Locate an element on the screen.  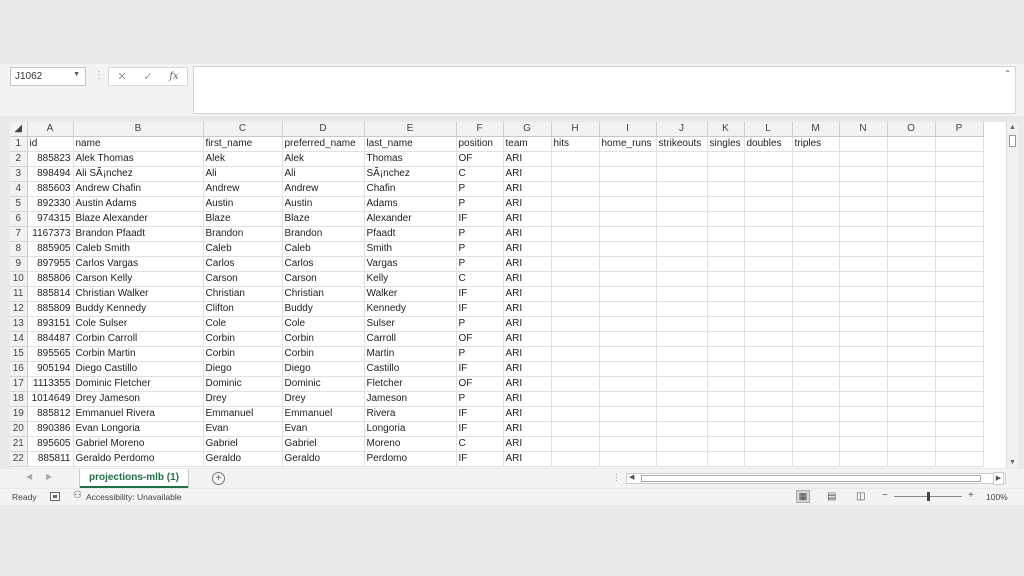
cell: Carlos Vargas is located at coordinates (138, 264).